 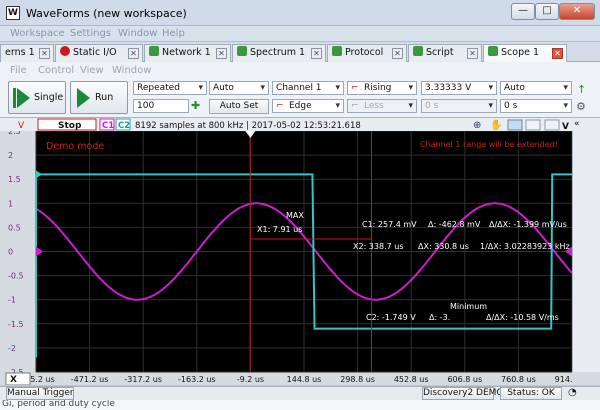 What do you see at coordinates (454, 224) in the screenshot?
I see `c1-delta-readout: Δ: -462.8 mV` at bounding box center [454, 224].